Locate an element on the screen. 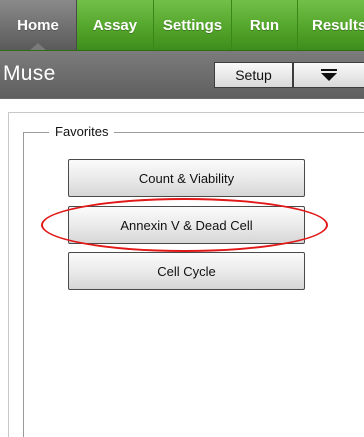  tab-run-label: Run is located at coordinates (264, 25).